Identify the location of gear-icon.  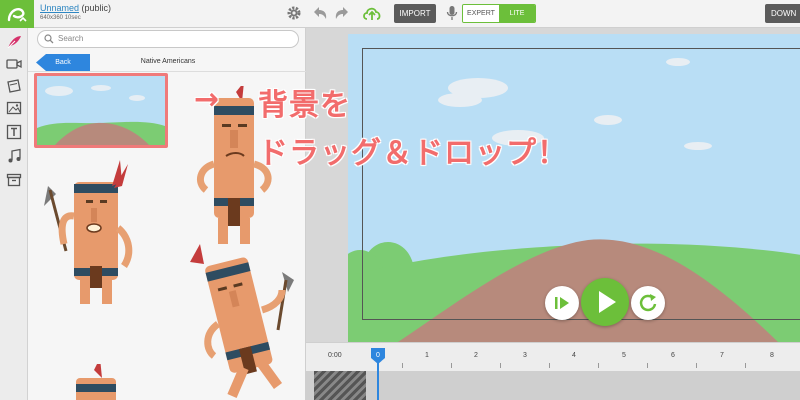
(294, 13).